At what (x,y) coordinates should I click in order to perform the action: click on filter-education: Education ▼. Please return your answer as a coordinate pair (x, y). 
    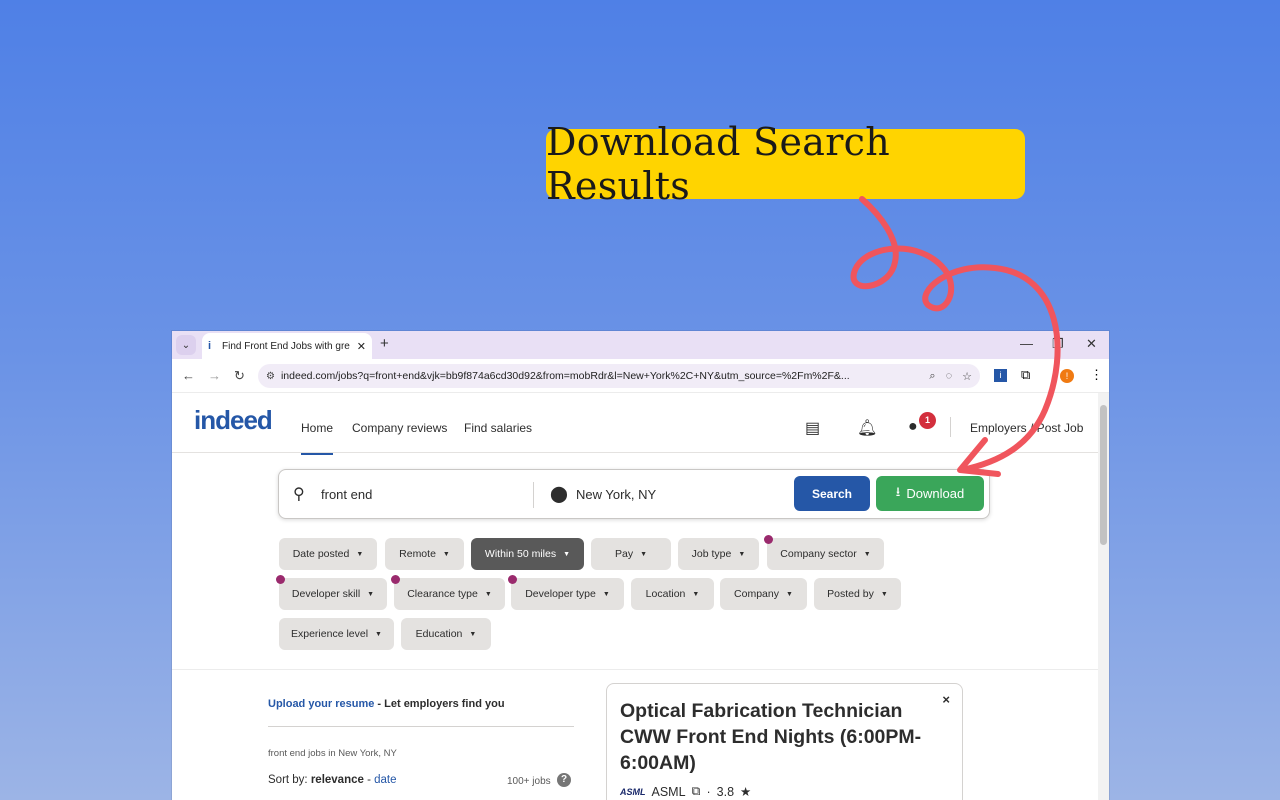
    Looking at the image, I should click on (446, 634).